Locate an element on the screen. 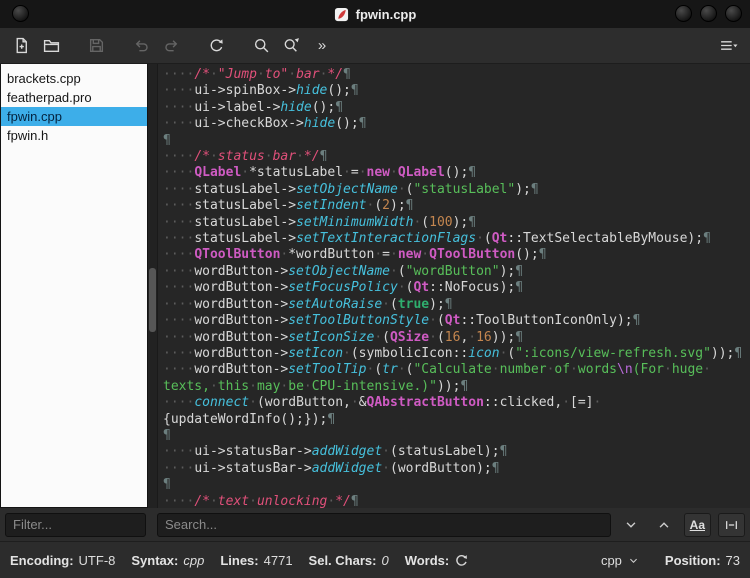 This screenshot has height=578, width=750. new-file-button is located at coordinates (21, 45).